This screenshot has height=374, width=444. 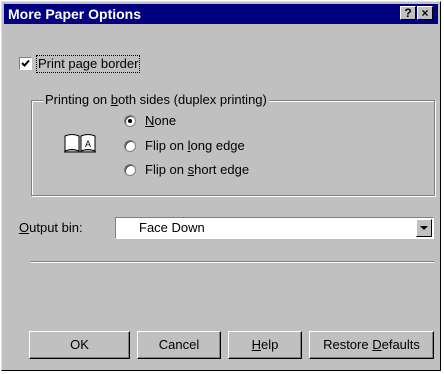 I want to click on restore-label: efaults, so click(x=400, y=344).